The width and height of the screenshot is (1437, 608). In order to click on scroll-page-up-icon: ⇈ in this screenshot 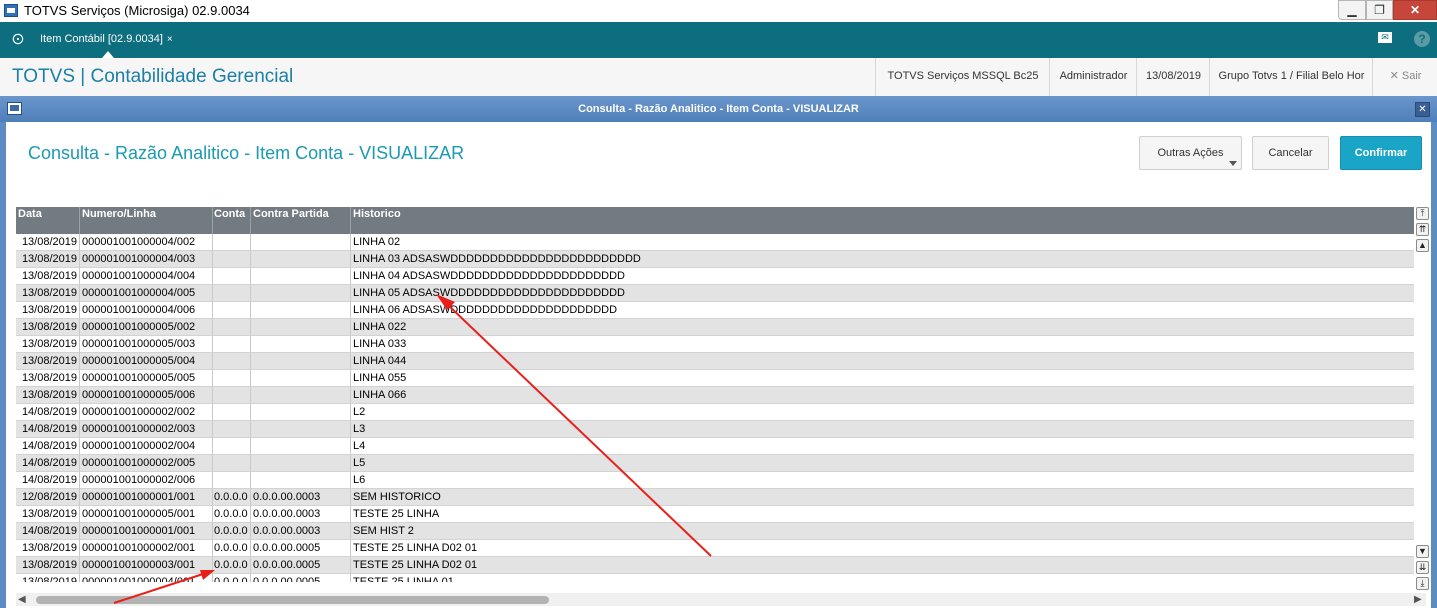, I will do `click(1422, 229)`.